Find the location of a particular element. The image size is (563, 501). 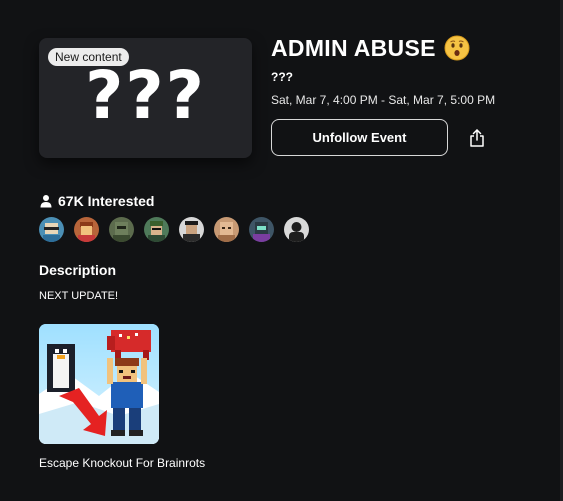

interest-row: 67K Interested is located at coordinates (96, 201).